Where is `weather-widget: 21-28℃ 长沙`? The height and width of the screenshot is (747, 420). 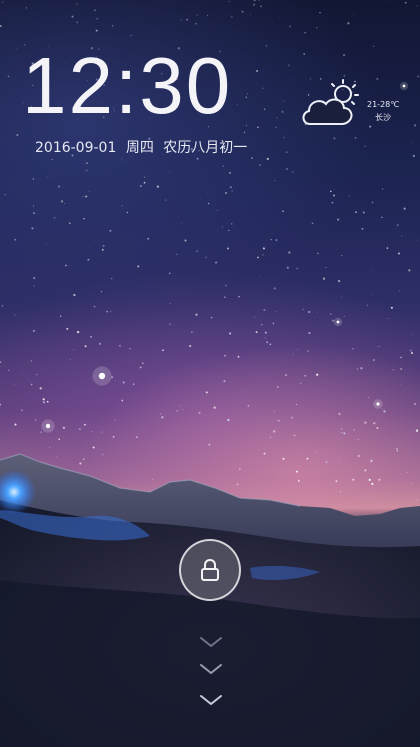 weather-widget: 21-28℃ 长沙 is located at coordinates (353, 106).